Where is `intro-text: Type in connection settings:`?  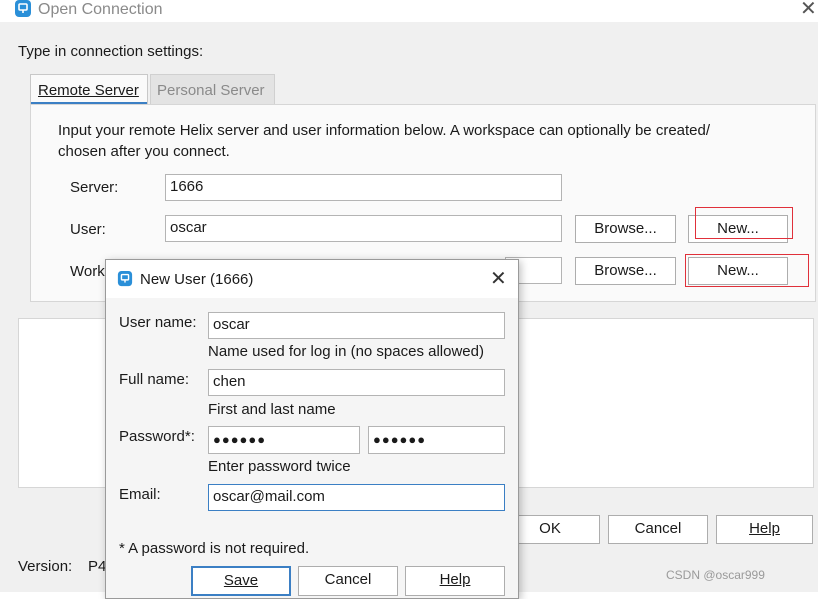 intro-text: Type in connection settings: is located at coordinates (111, 51).